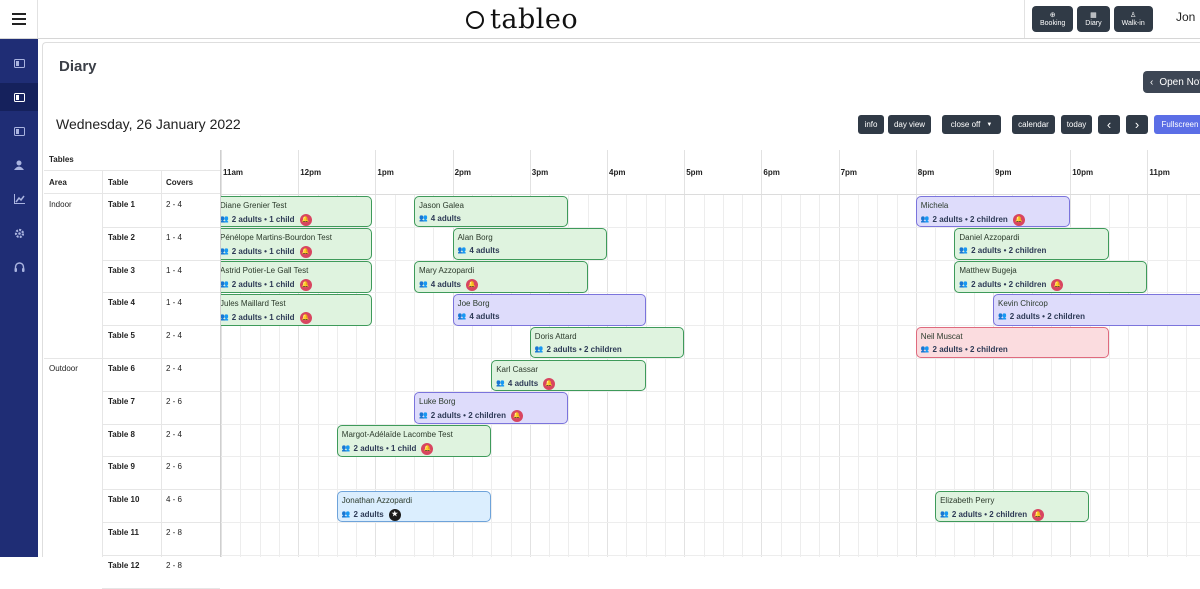  Describe the element at coordinates (132, 193) in the screenshot. I see `table-divider` at that location.